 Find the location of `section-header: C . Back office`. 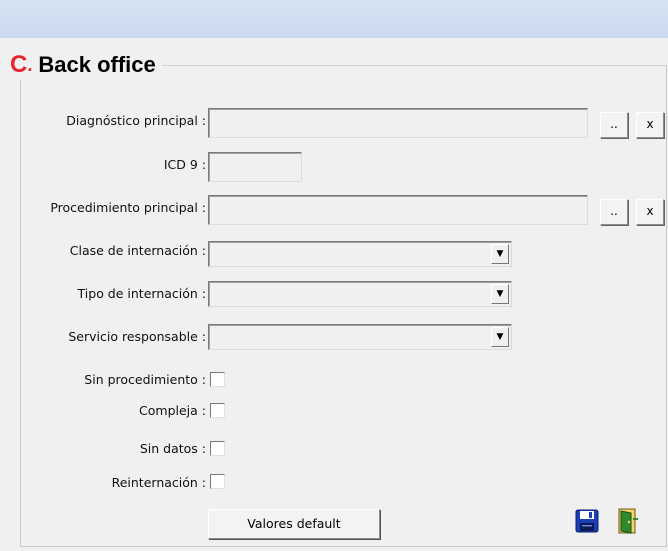

section-header: C . Back office is located at coordinates (85, 65).